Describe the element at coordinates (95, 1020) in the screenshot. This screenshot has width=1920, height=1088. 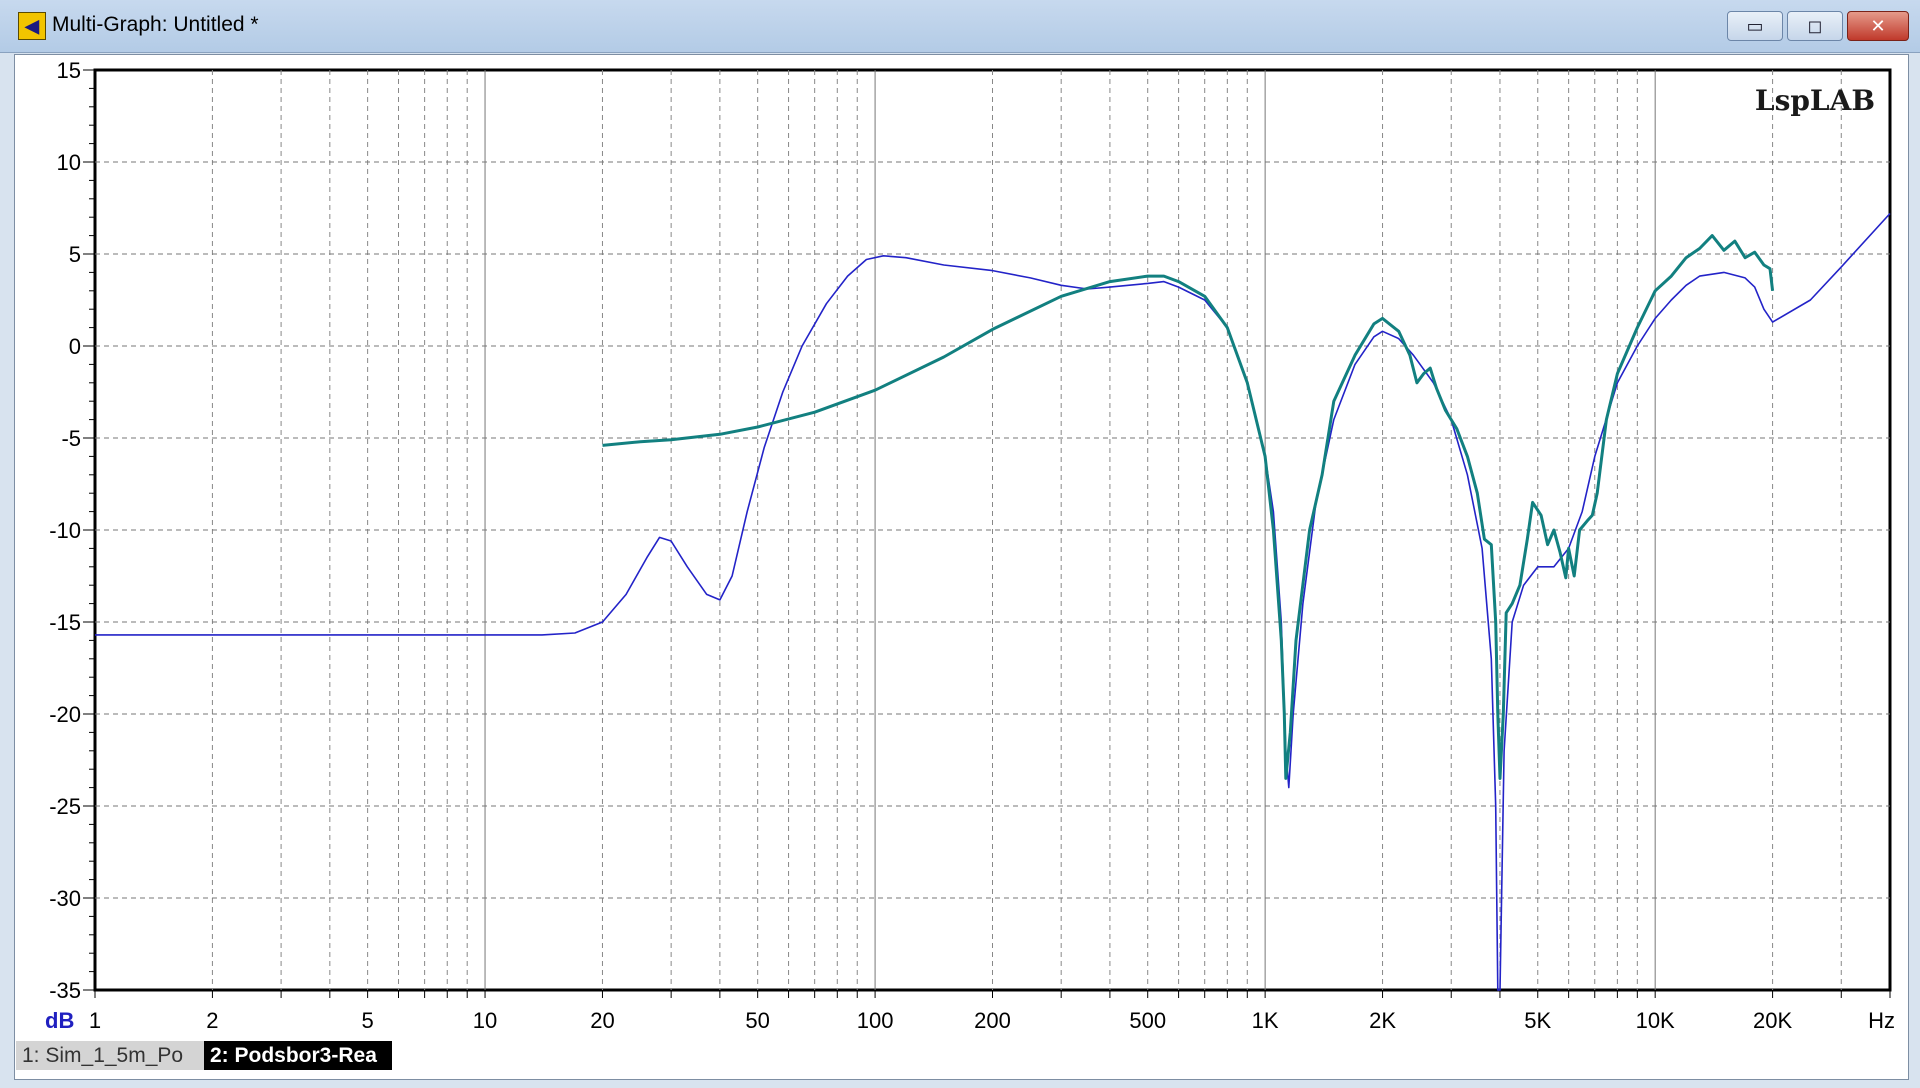
I see `x-tick-label: 1` at that location.